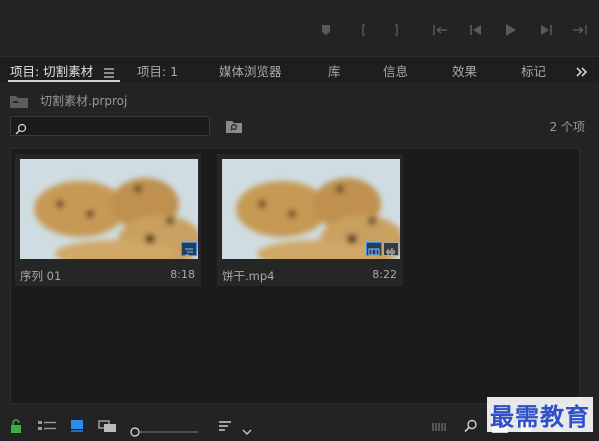  What do you see at coordinates (109, 209) in the screenshot?
I see `sequence-thumbnail` at bounding box center [109, 209].